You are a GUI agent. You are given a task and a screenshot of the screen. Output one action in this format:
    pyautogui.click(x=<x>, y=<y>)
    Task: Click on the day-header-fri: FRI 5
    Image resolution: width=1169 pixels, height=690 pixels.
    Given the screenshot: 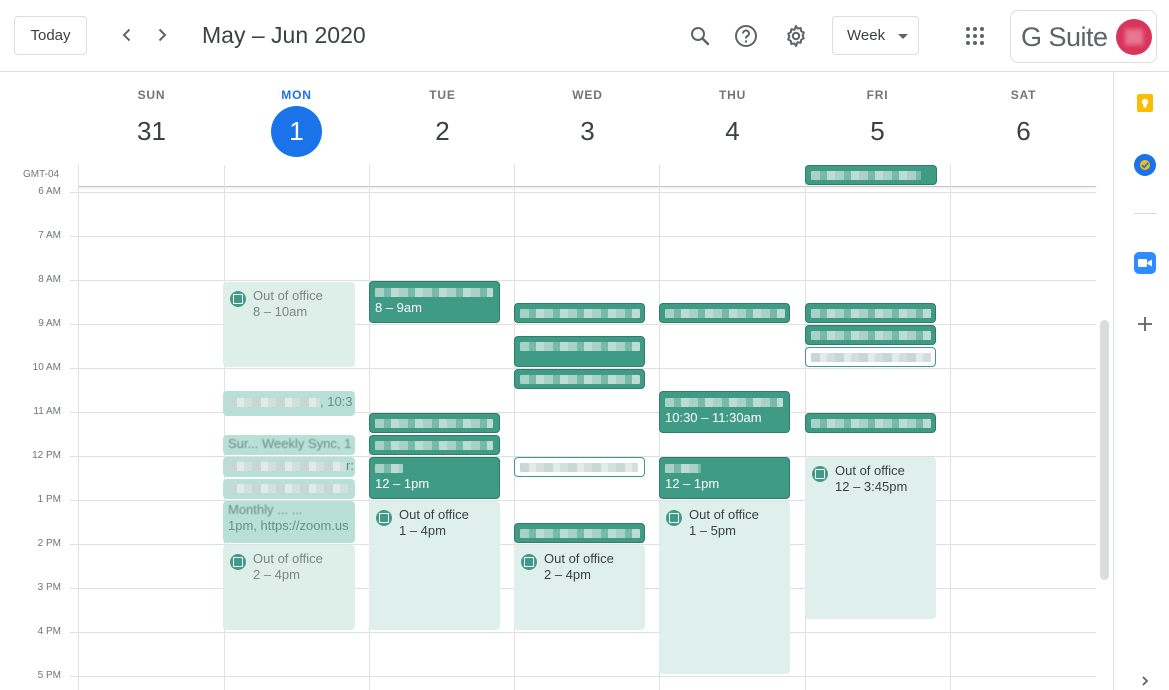 What is the action you would take?
    pyautogui.click(x=877, y=122)
    